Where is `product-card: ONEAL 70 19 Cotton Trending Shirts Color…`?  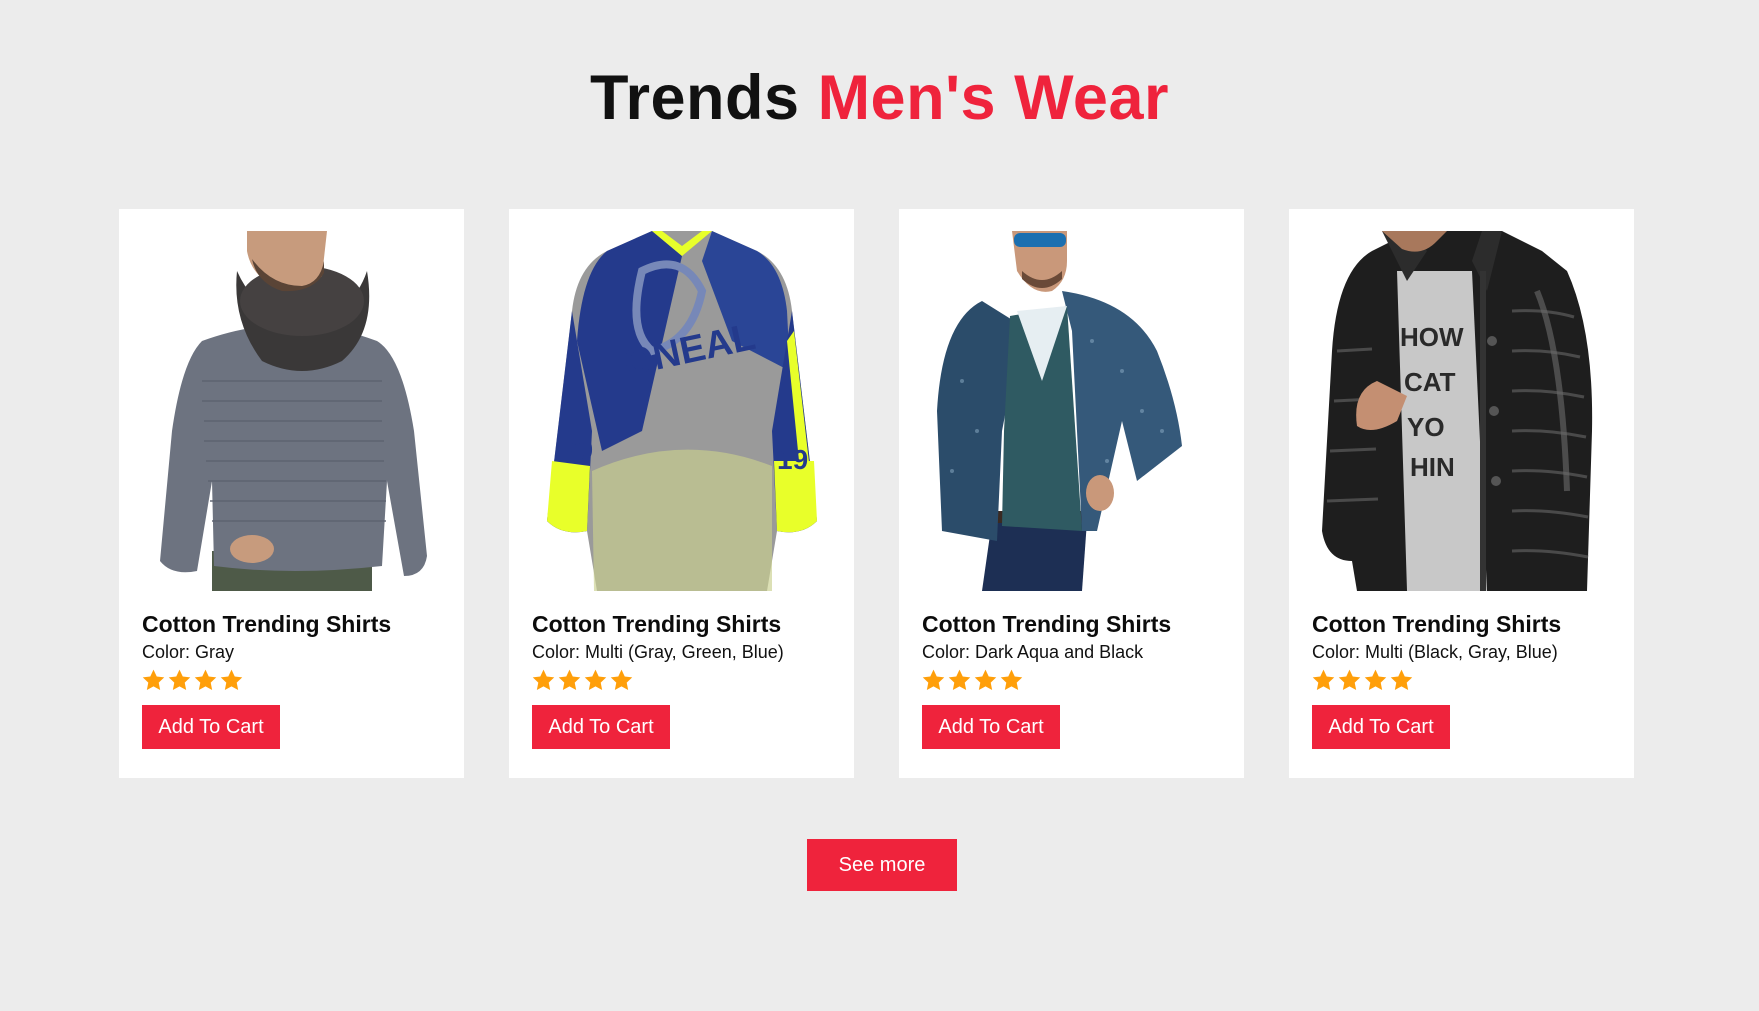
product-card: ONEAL 70 19 Cotton Trending Shirts Color… is located at coordinates (681, 493).